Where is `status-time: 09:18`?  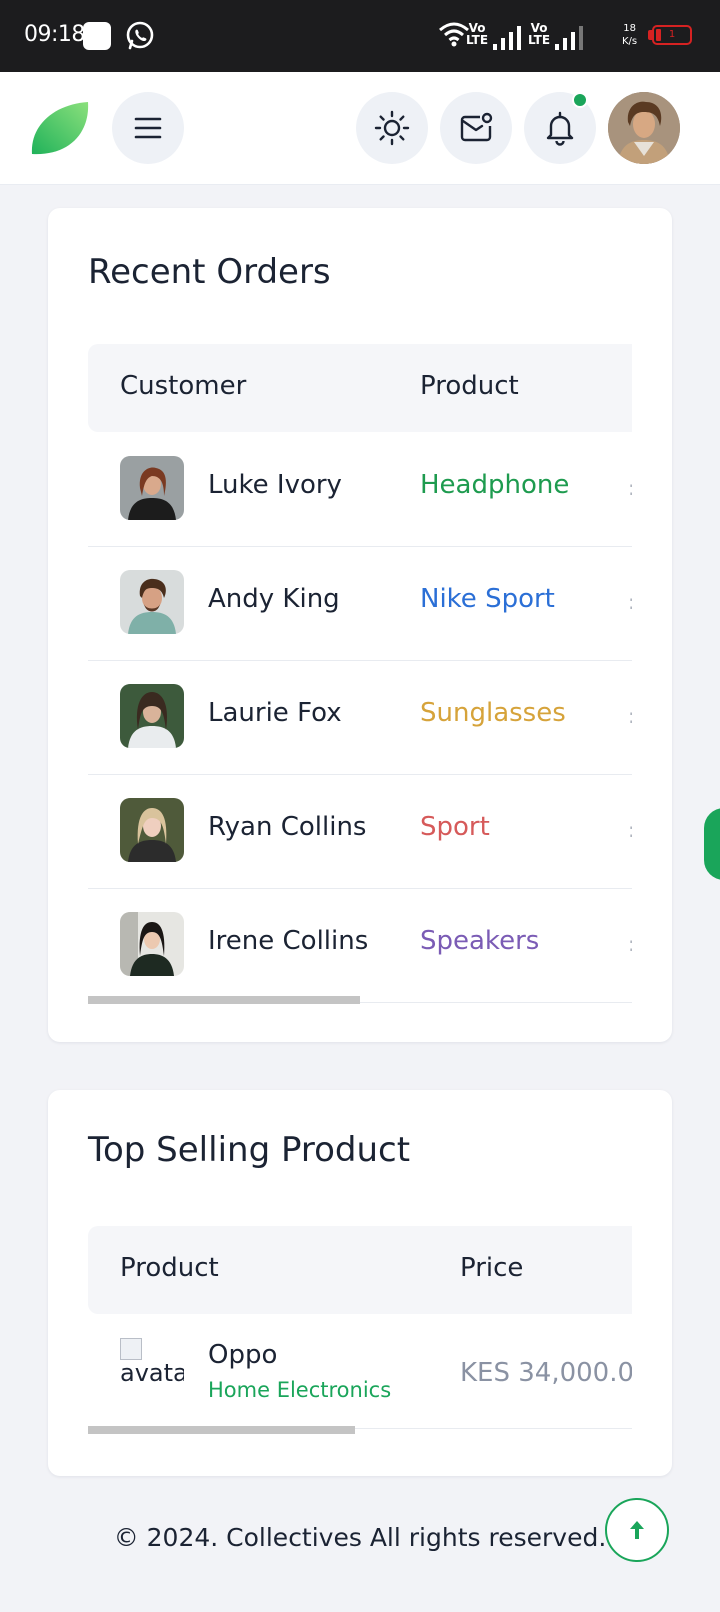
status-time: 09:18 is located at coordinates (54, 34).